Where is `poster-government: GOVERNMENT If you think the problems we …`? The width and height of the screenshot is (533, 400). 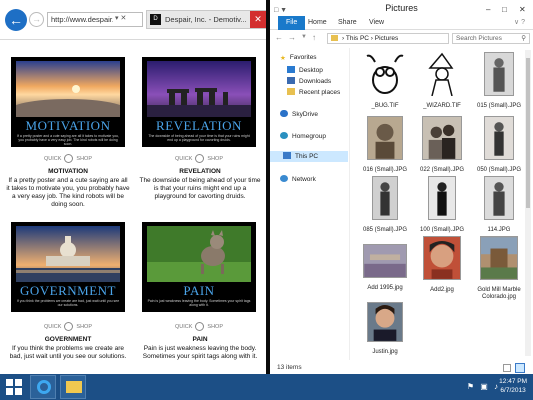 poster-government: GOVERNMENT If you think the problems we … is located at coordinates (68, 267).